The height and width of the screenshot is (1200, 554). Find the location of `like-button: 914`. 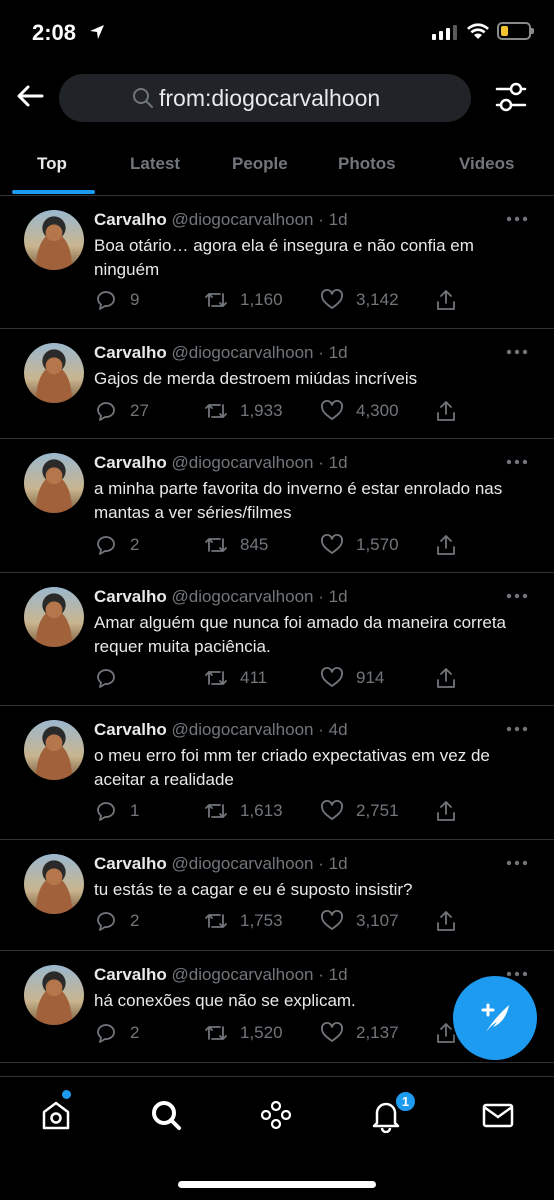

like-button: 914 is located at coordinates (352, 678).